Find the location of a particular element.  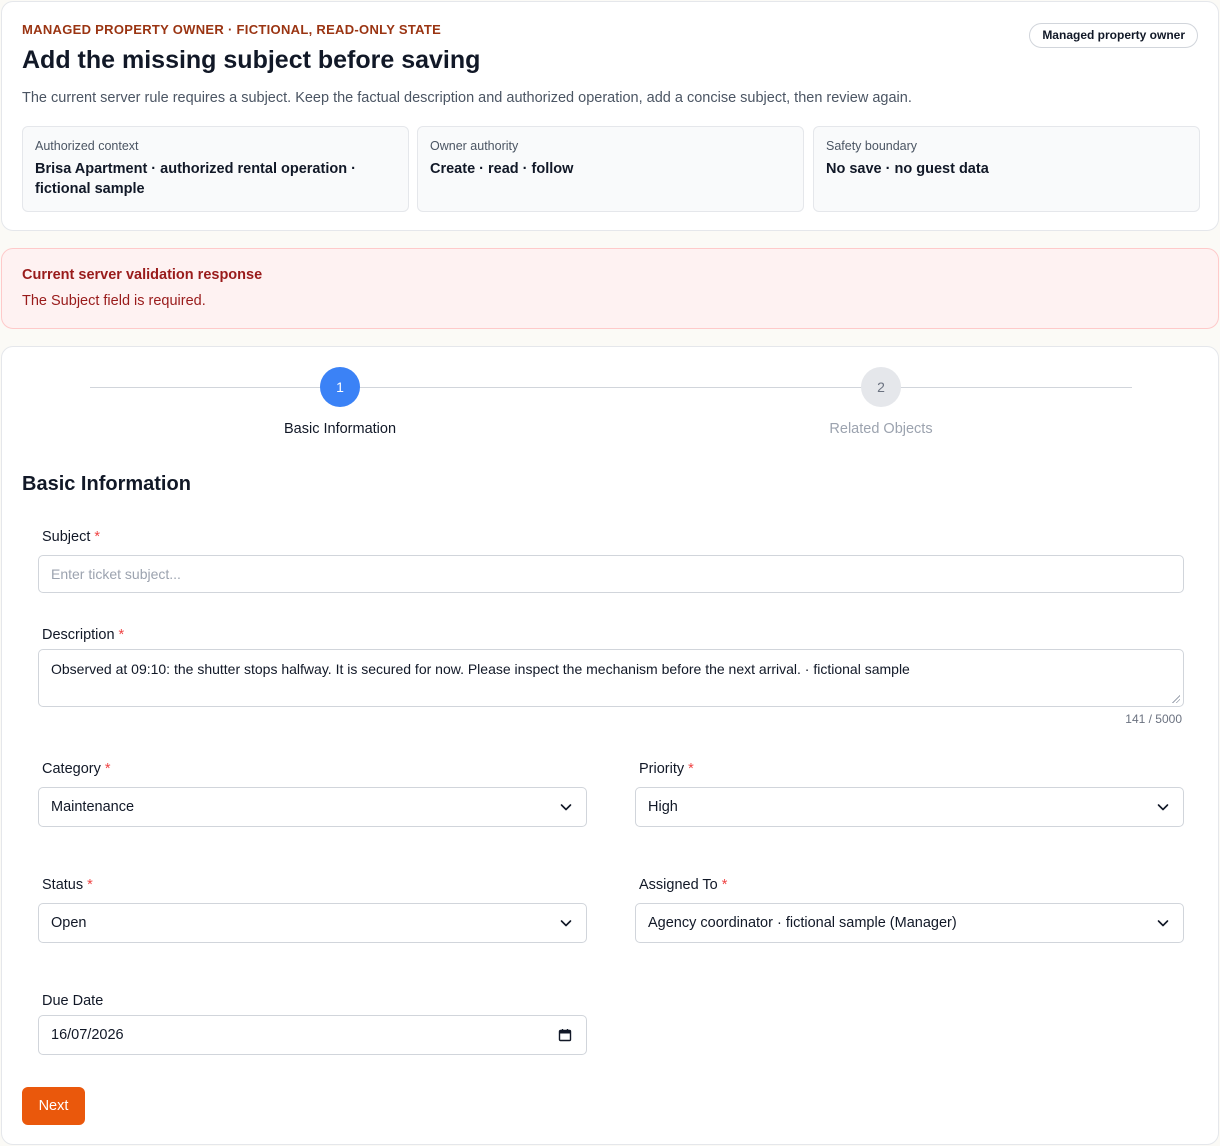

resize-grip-icon is located at coordinates (1176, 699).